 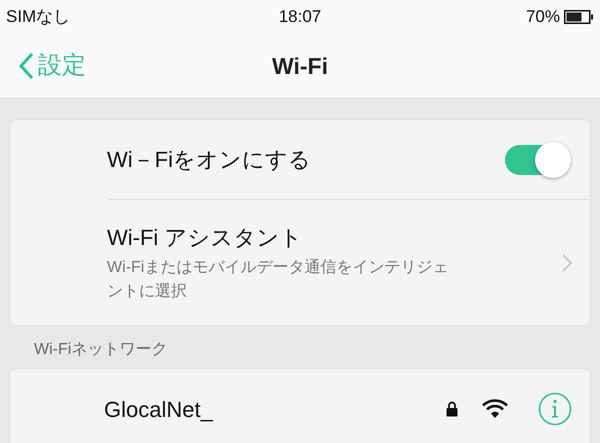 I want to click on setting-label: Wi－Fiをオンにする, so click(x=209, y=160).